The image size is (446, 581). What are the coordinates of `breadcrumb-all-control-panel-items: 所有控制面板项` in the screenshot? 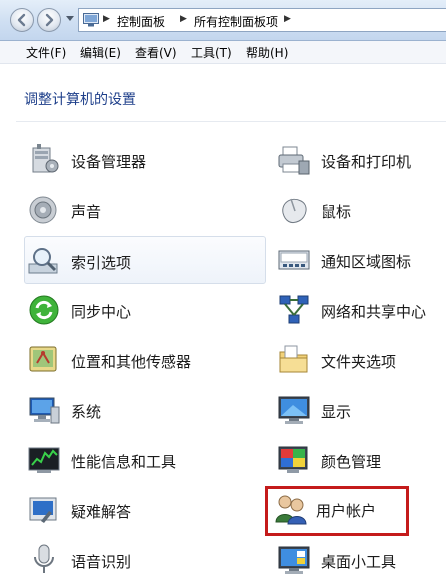 It's located at (236, 21).